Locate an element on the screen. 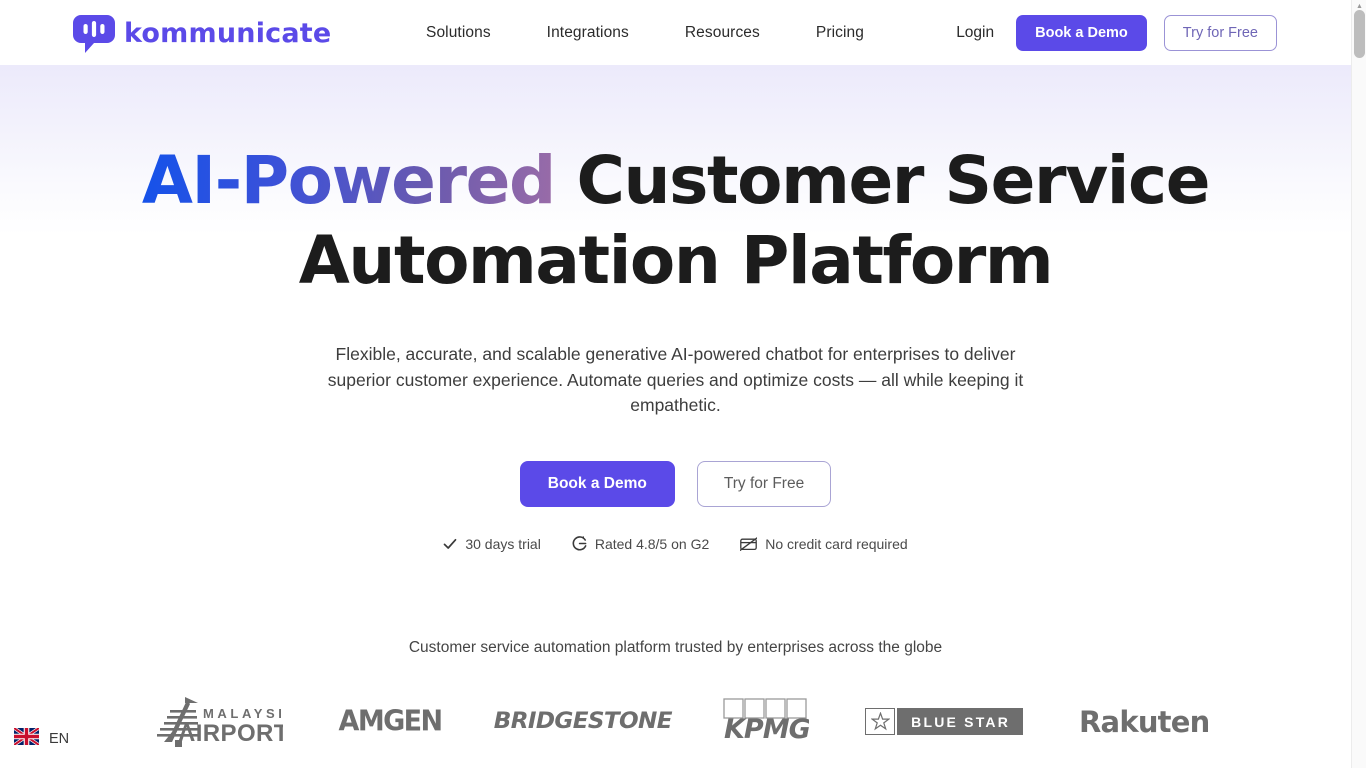 This screenshot has width=1366, height=768. hero-book-demo-button: Book a Demo is located at coordinates (597, 483).